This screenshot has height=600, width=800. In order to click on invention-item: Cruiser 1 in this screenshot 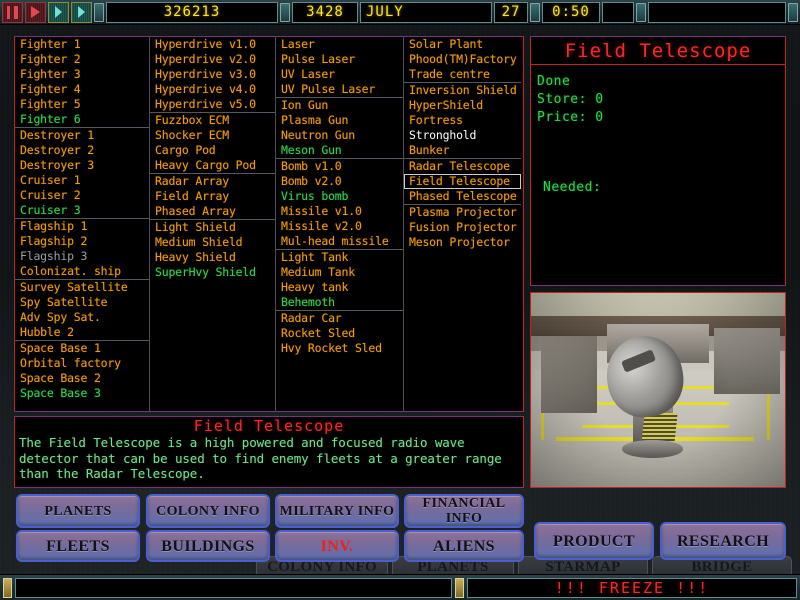, I will do `click(82, 180)`.